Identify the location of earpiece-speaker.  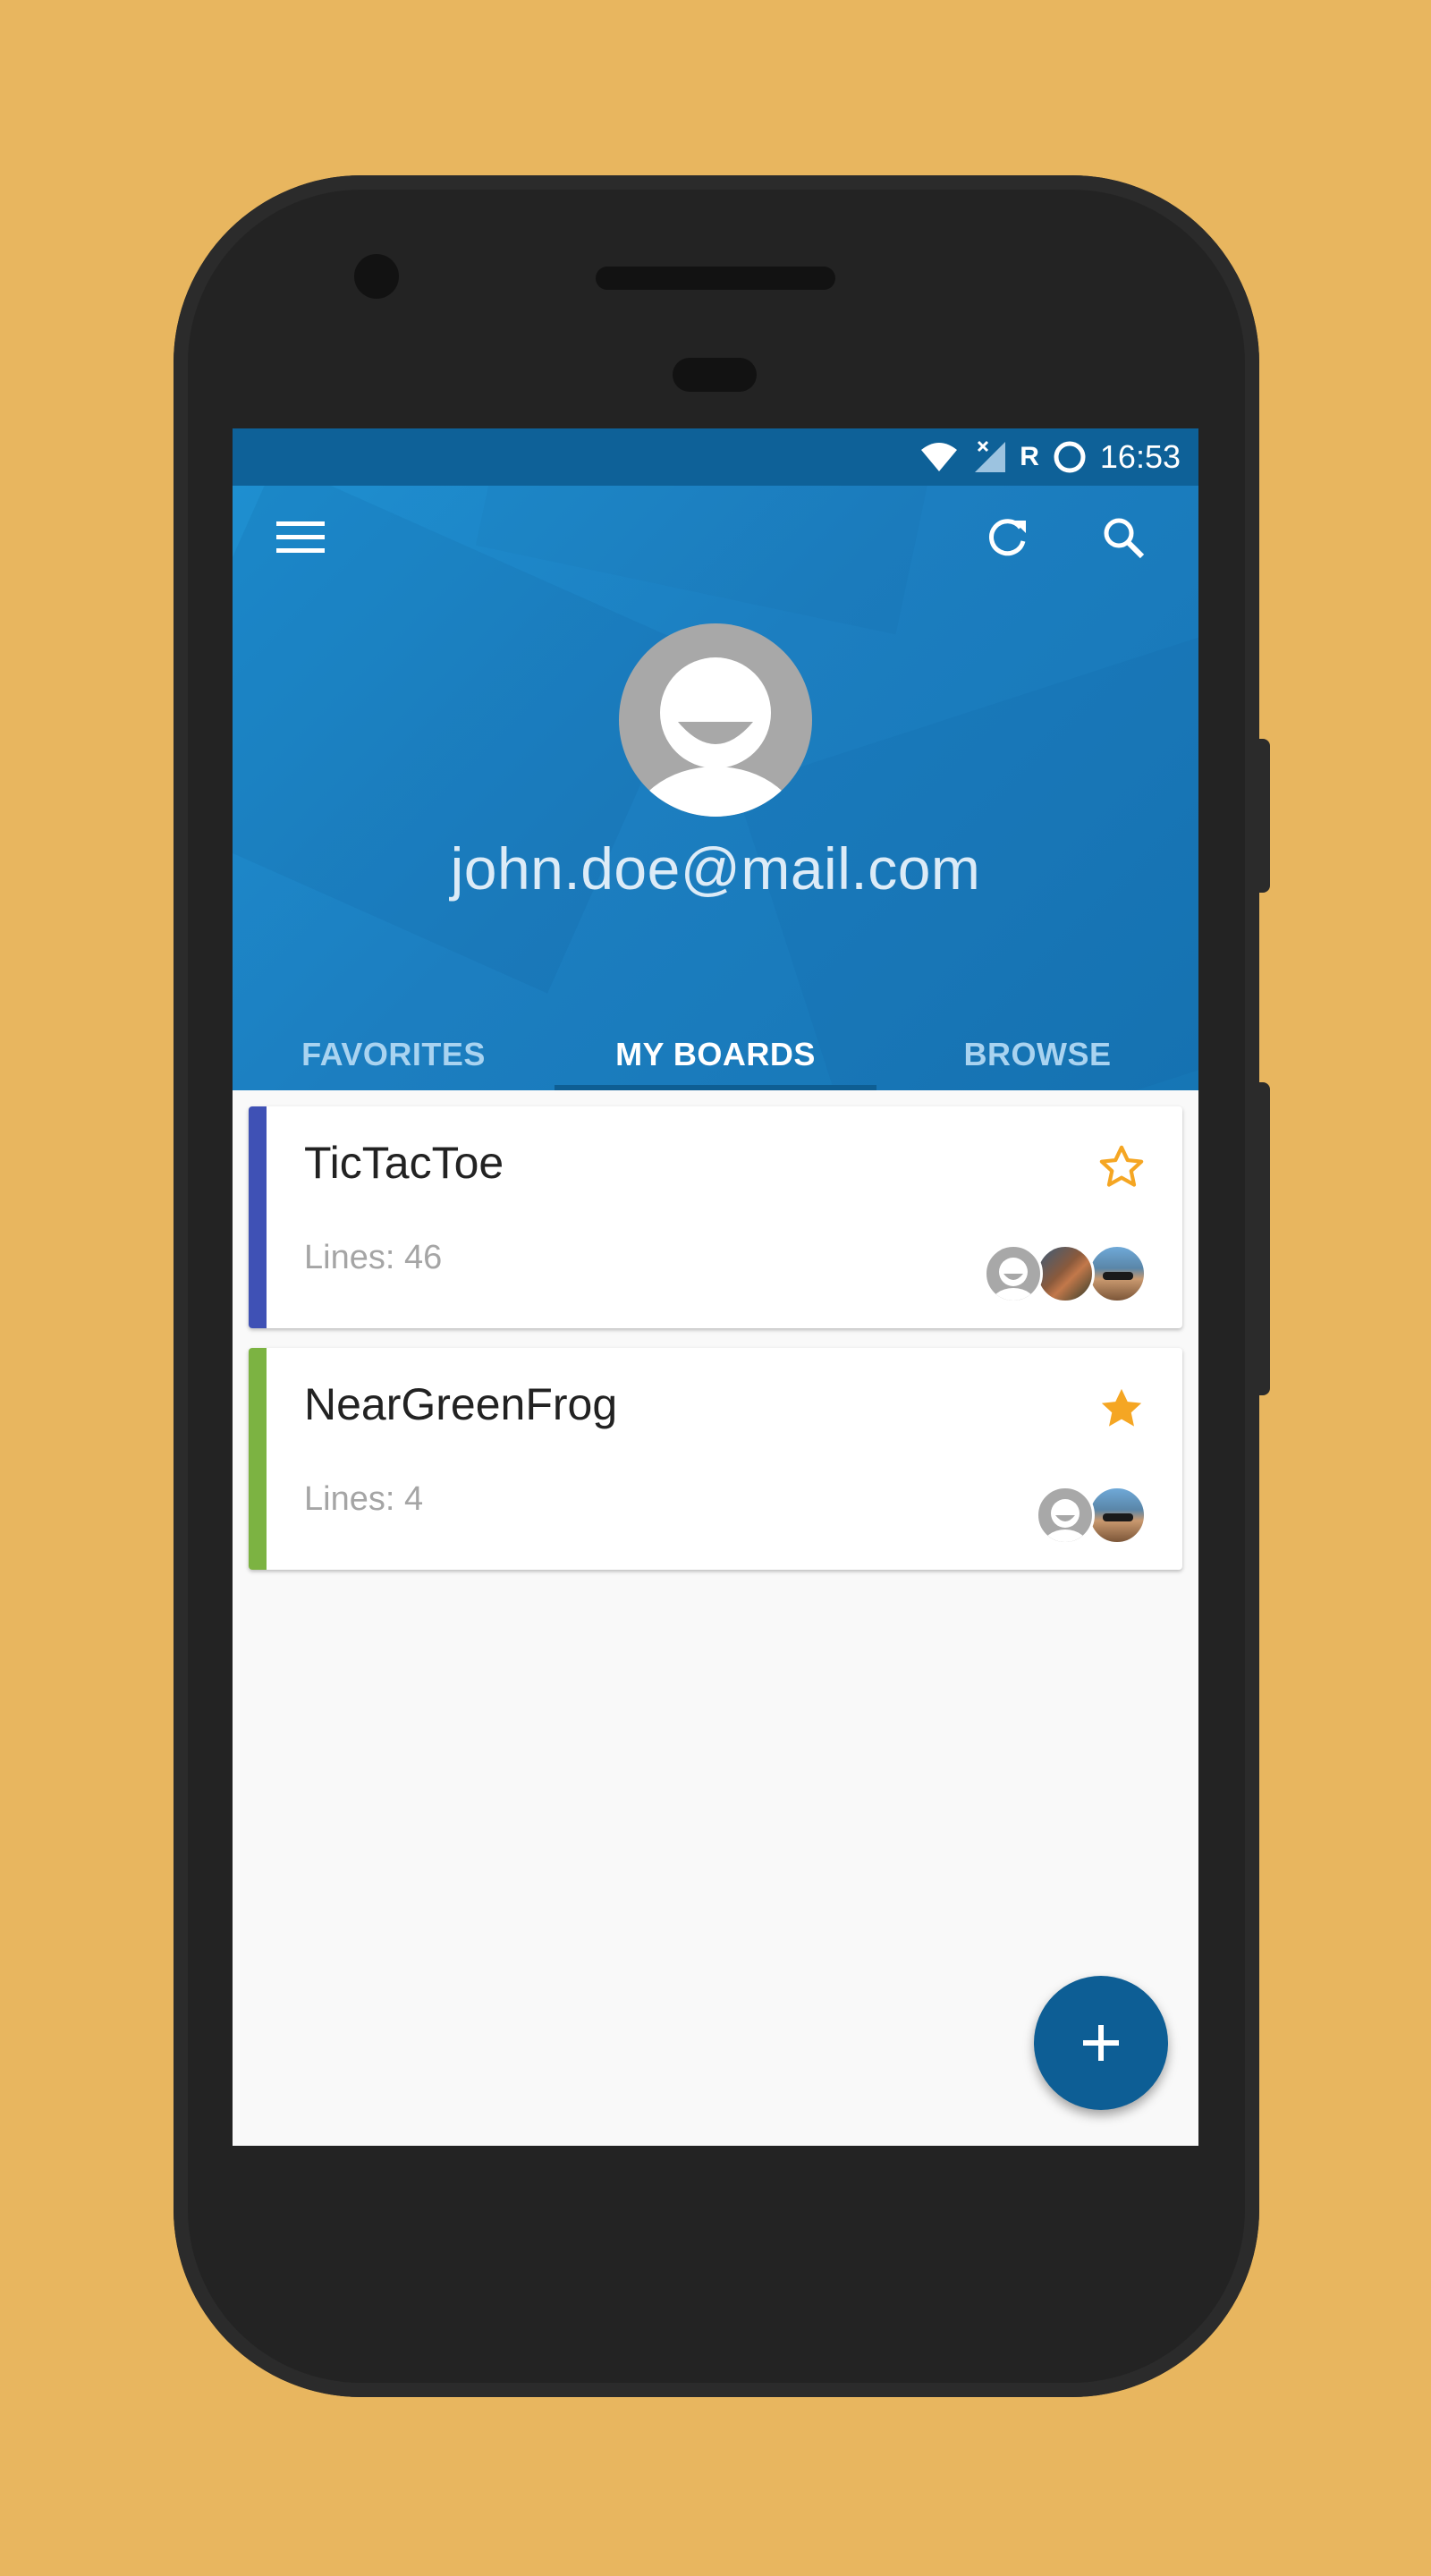
(716, 278).